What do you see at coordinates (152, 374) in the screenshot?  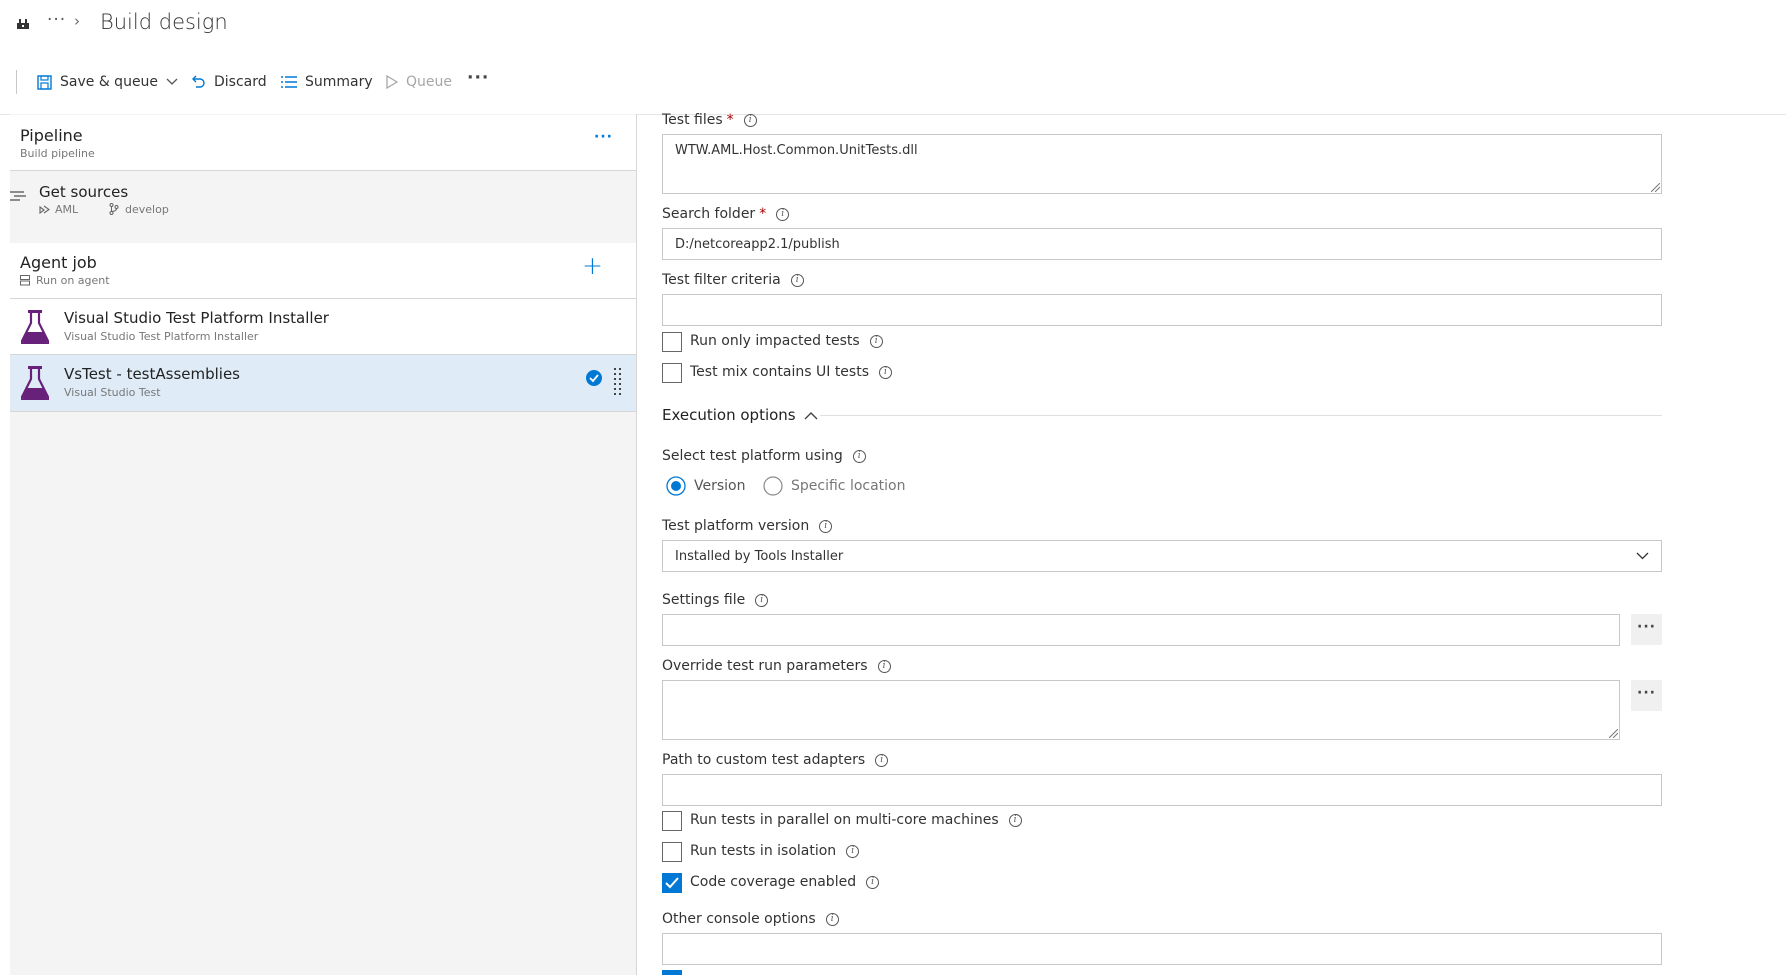 I see `task-title: VsTest - testAssemblies` at bounding box center [152, 374].